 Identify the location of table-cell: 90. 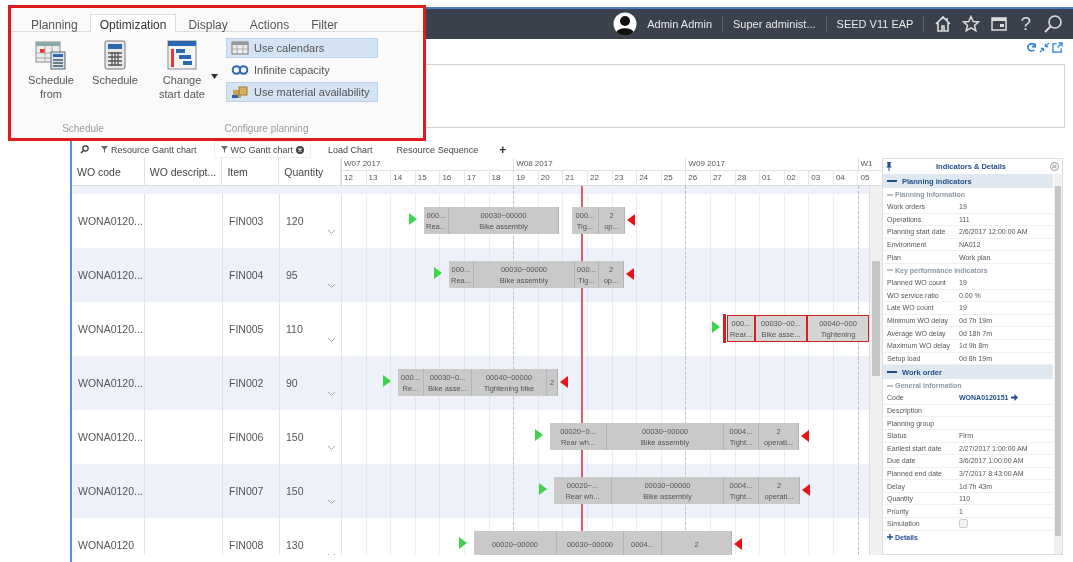
(292, 383).